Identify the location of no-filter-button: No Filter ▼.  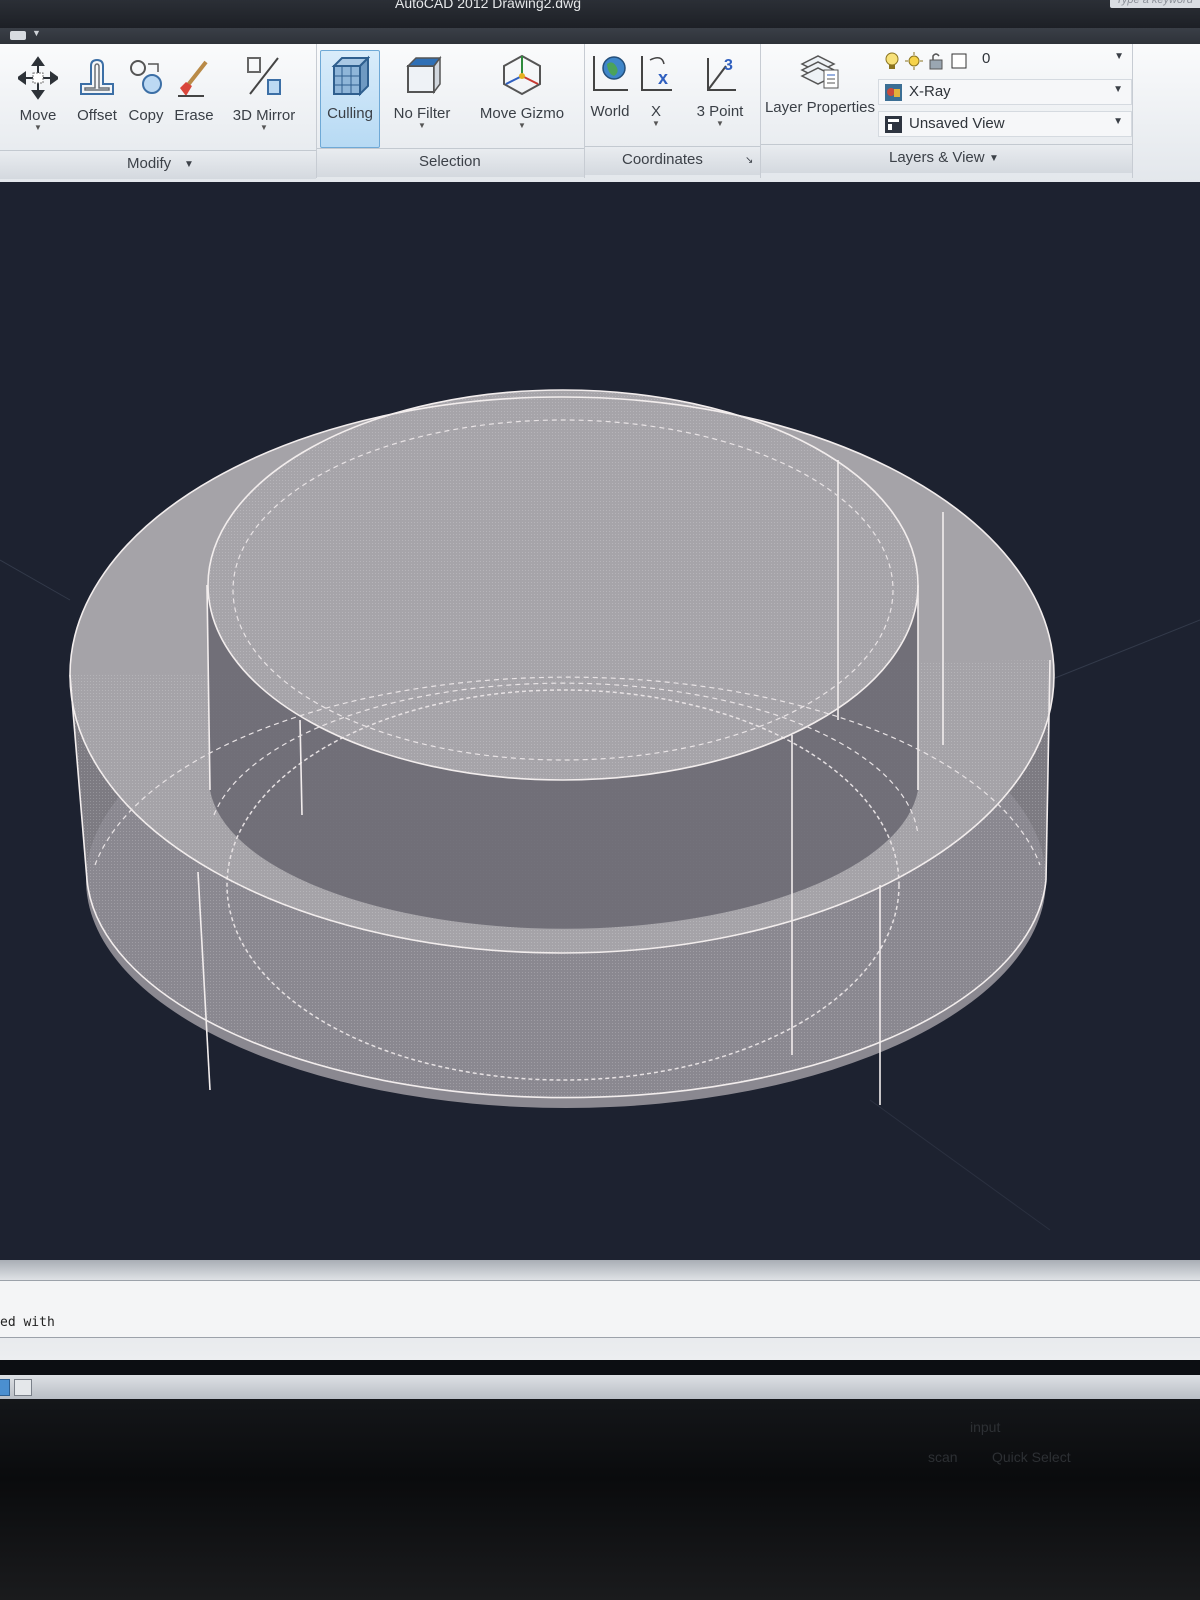
(422, 92).